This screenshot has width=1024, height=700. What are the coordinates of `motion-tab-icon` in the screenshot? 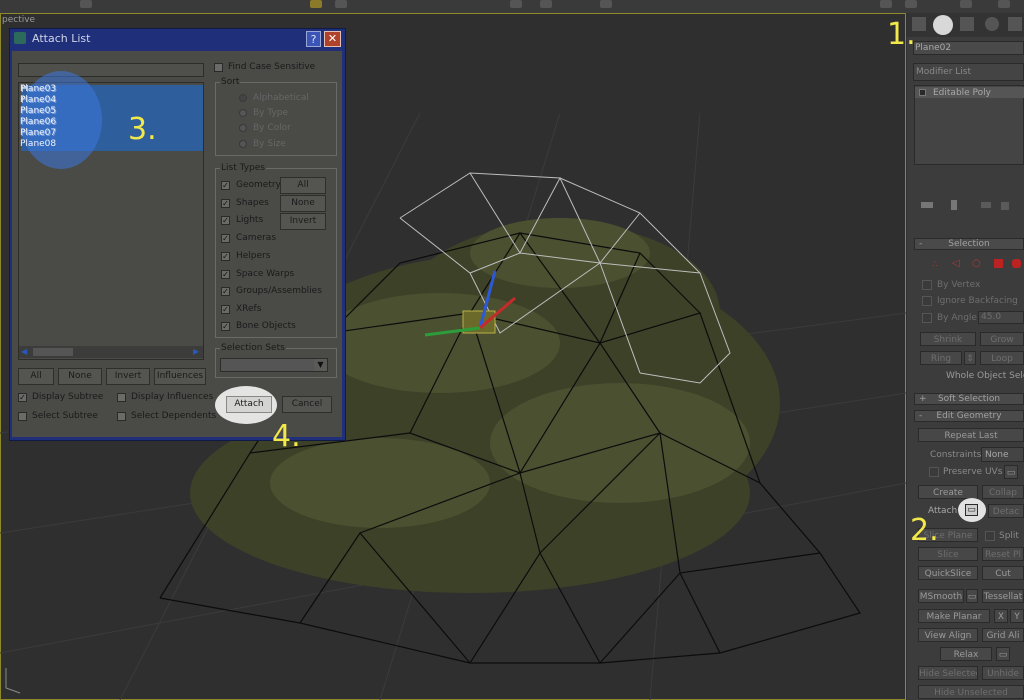 It's located at (992, 24).